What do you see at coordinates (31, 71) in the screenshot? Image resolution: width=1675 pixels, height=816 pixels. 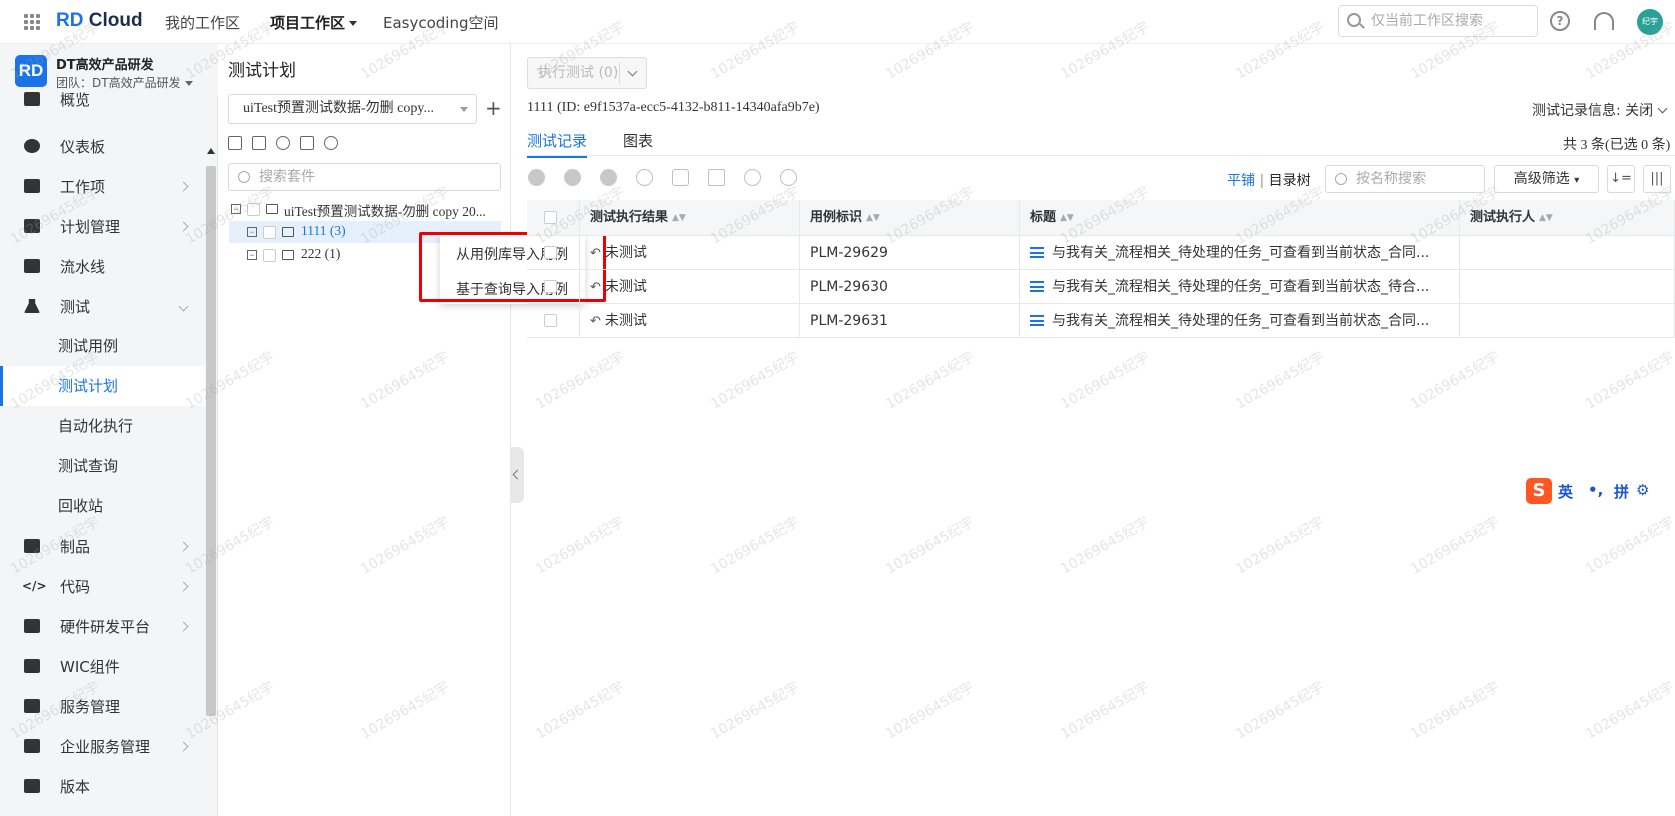 I see `project-logo: RD` at bounding box center [31, 71].